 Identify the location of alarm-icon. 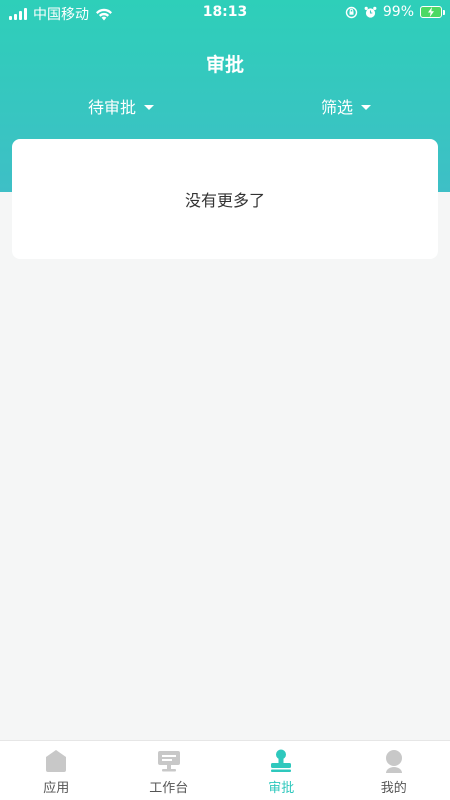
(370, 12).